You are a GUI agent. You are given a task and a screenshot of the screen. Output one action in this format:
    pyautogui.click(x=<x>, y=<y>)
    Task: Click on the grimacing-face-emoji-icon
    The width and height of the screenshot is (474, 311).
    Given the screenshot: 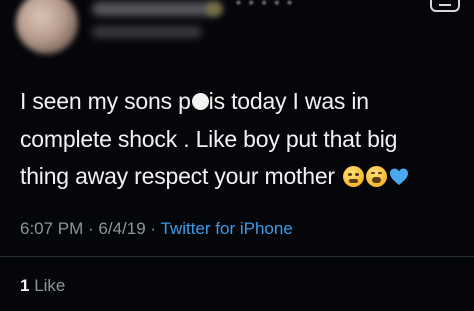 What is the action you would take?
    pyautogui.click(x=354, y=176)
    